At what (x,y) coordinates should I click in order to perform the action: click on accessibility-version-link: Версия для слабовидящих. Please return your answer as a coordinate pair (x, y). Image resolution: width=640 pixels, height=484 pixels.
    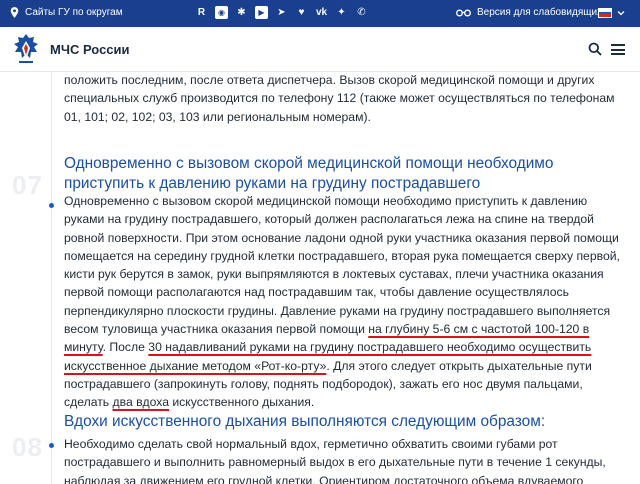
    Looking at the image, I should click on (529, 12).